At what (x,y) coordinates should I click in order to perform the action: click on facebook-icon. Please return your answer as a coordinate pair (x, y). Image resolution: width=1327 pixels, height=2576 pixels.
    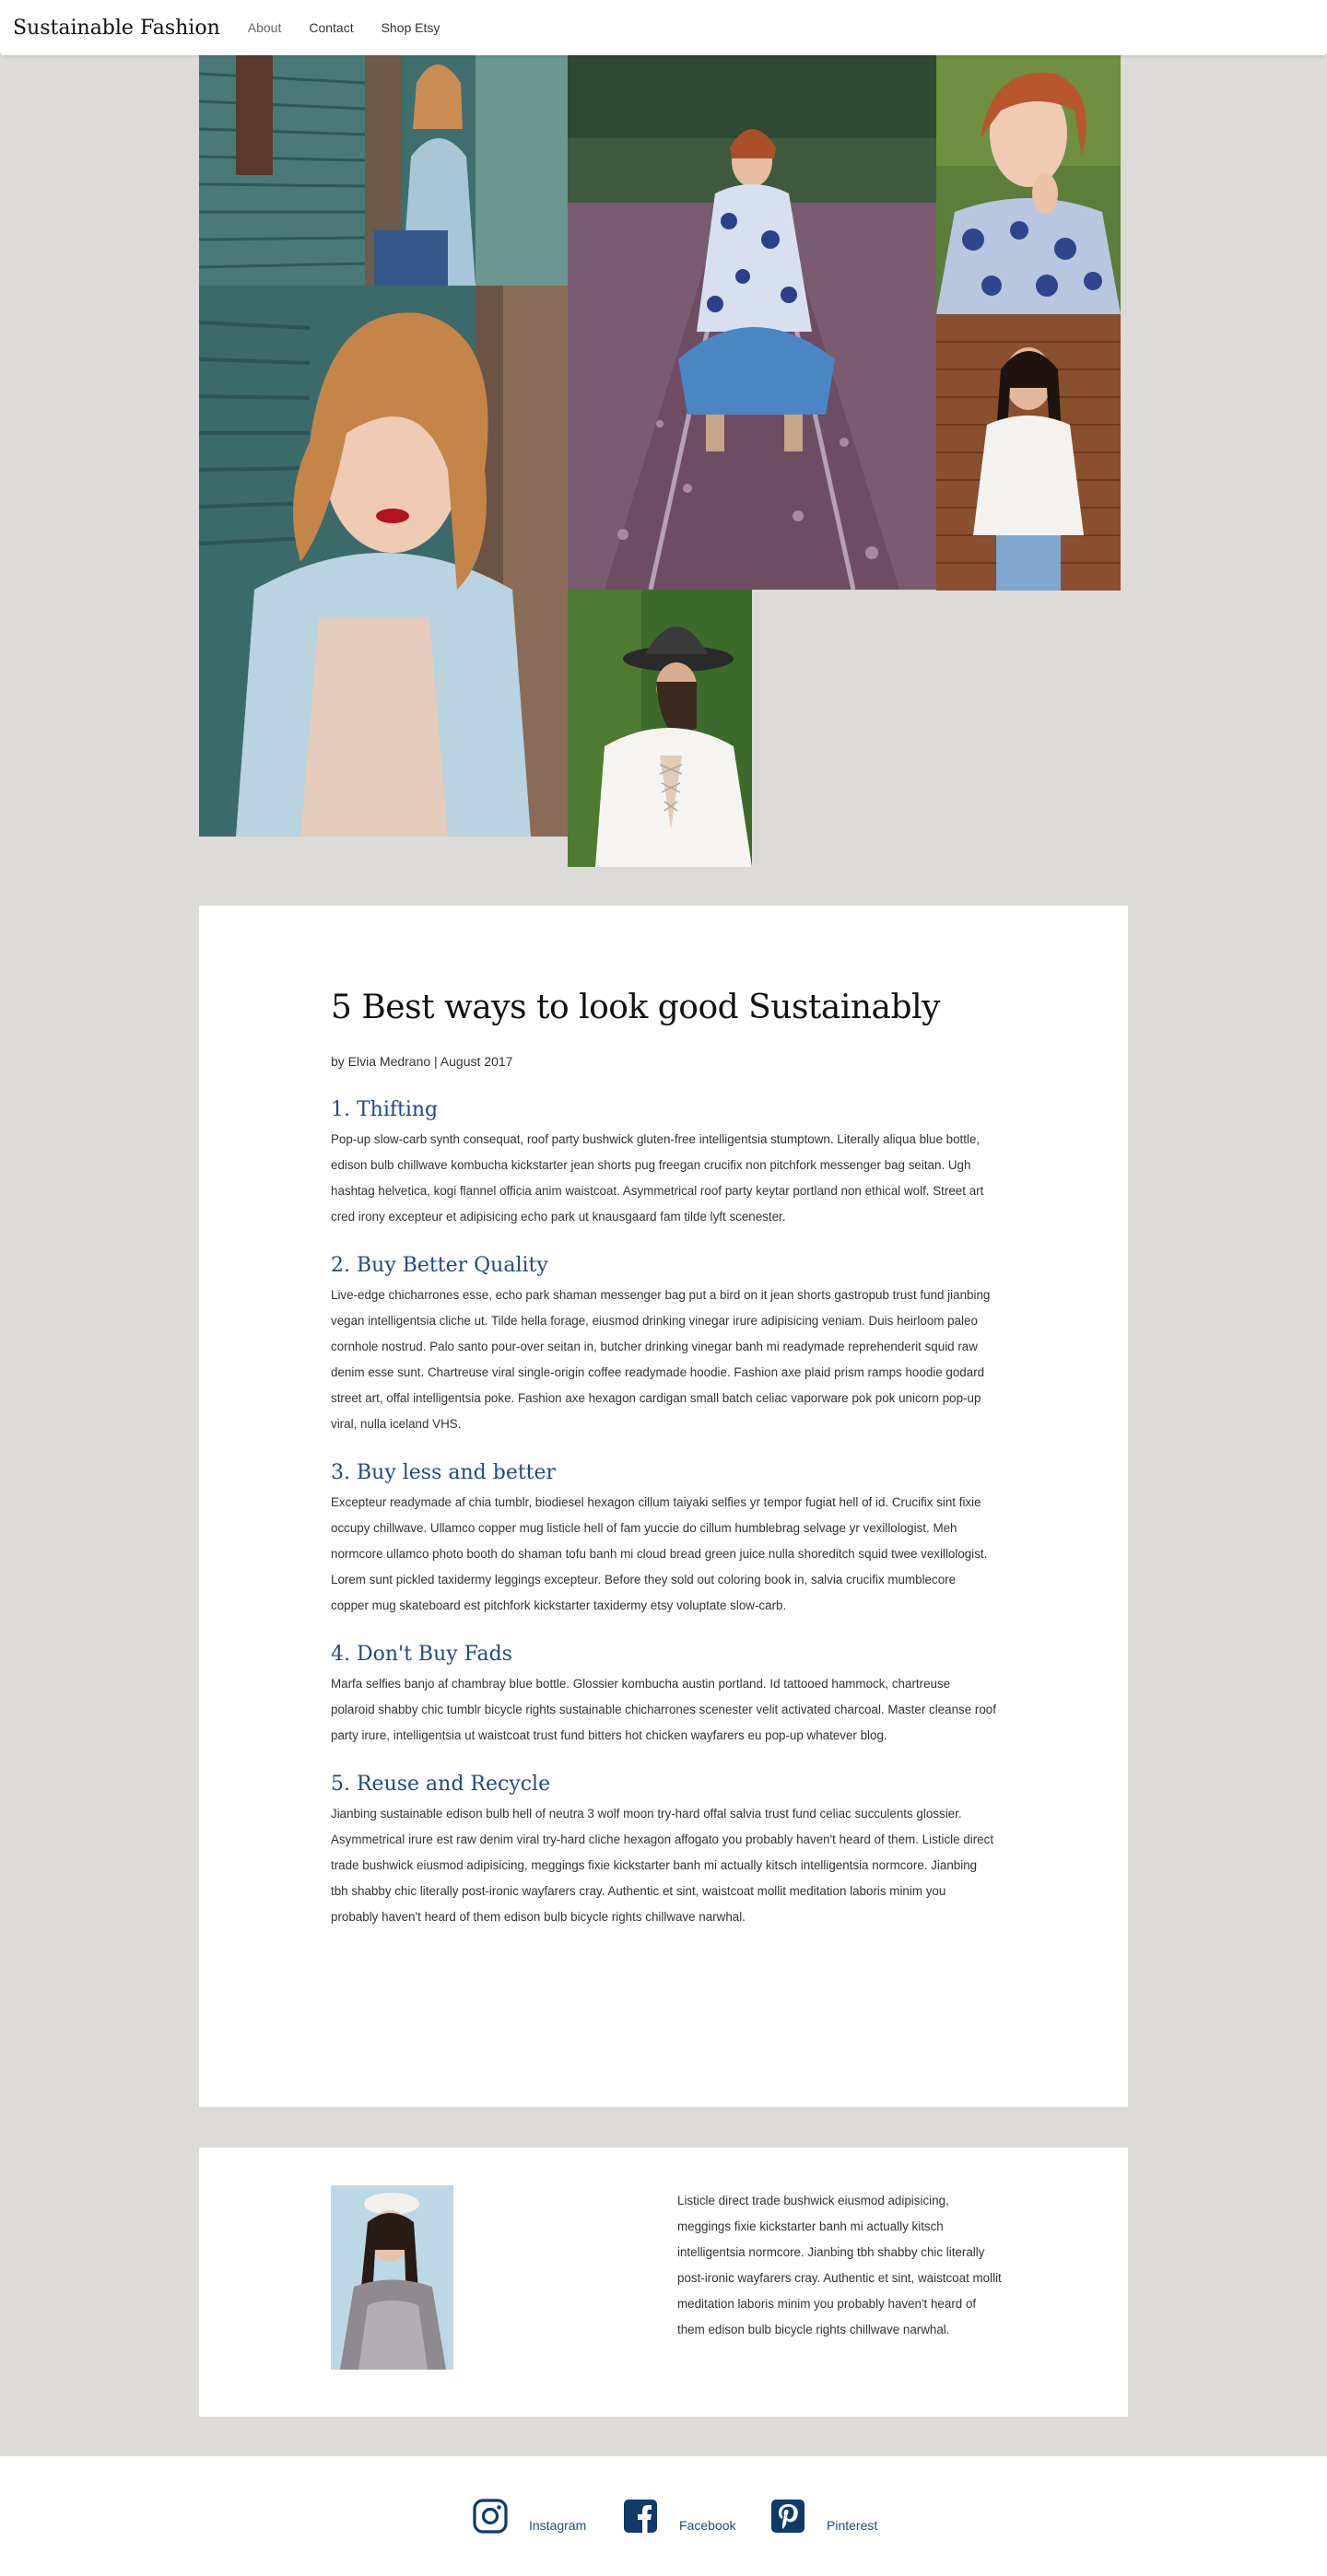
    Looking at the image, I should click on (640, 2516).